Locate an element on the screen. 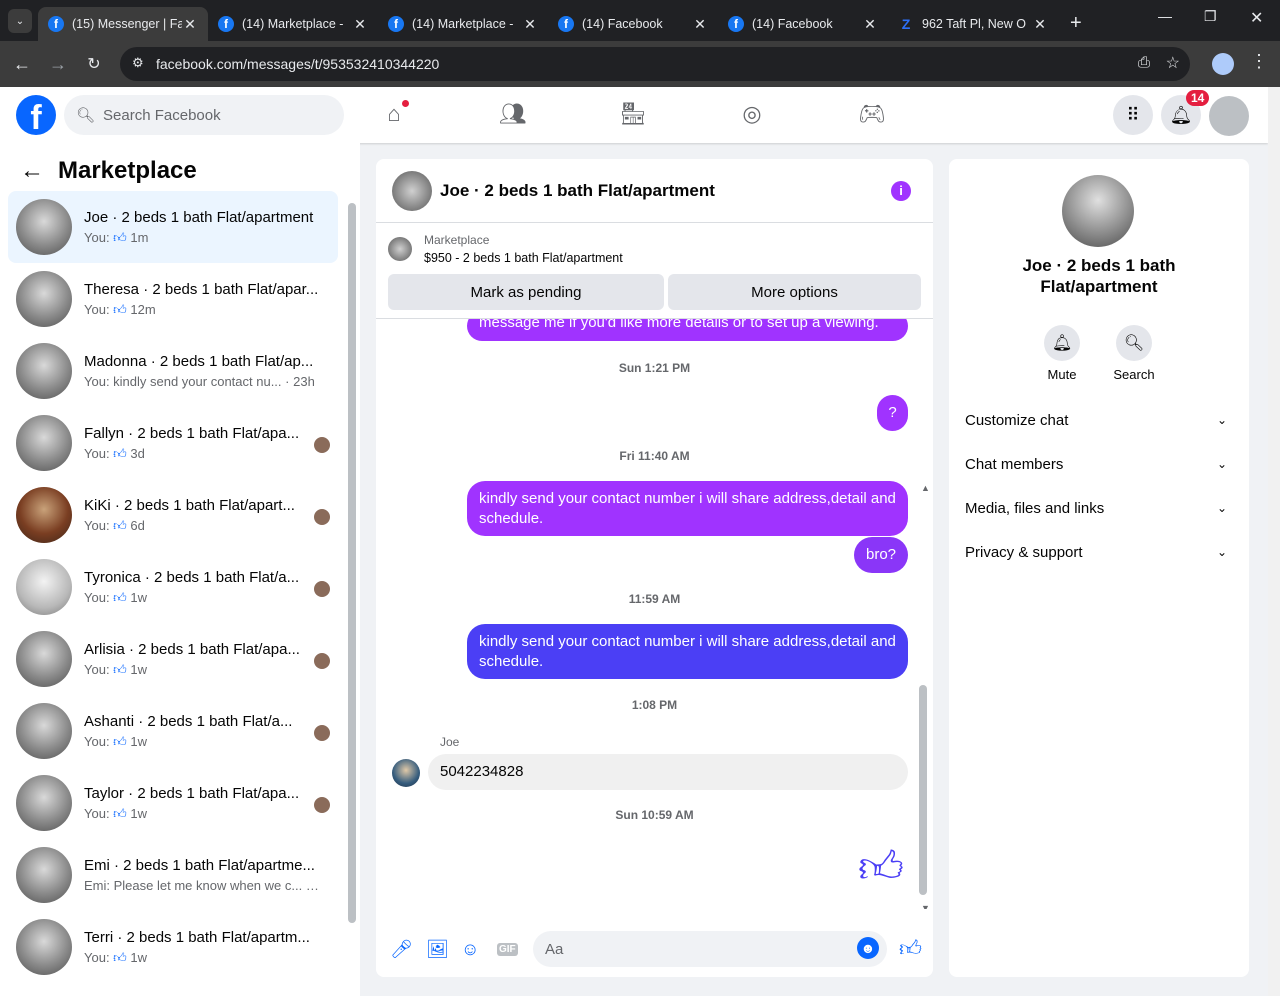 The width and height of the screenshot is (1280, 996). menu-grid-icon: ⠿ is located at coordinates (1133, 115).